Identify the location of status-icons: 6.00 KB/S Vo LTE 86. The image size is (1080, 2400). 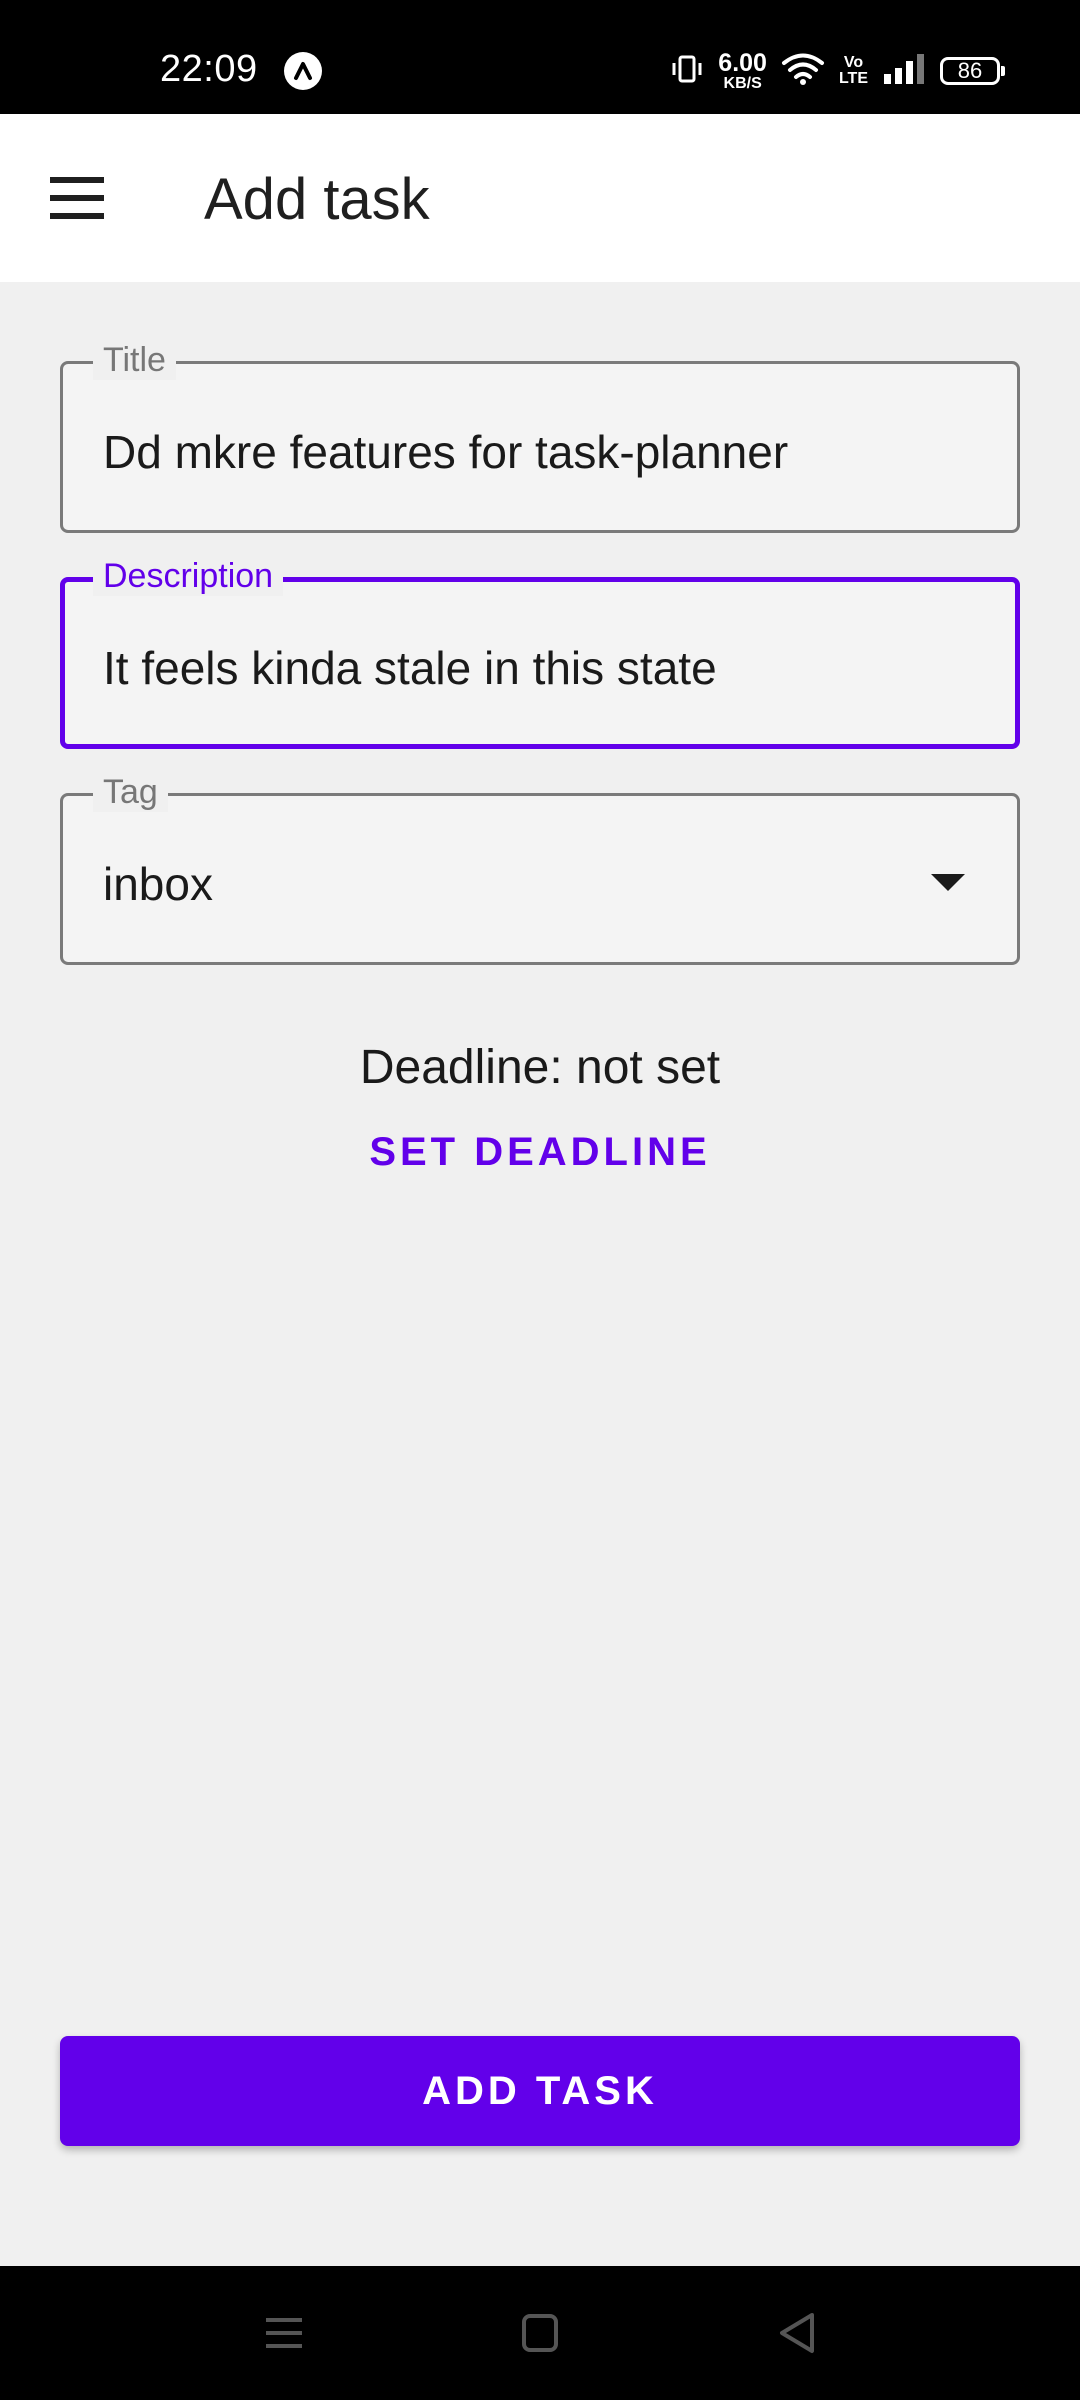
(837, 71).